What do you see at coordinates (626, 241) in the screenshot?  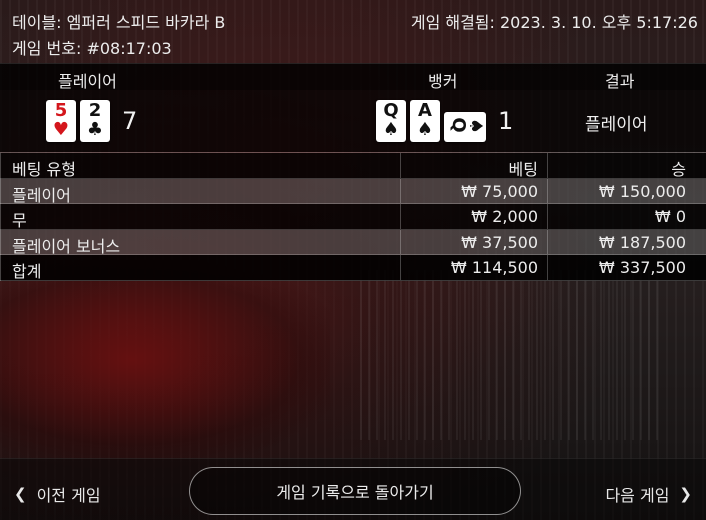 I see `win-amount: ₩ 187,500` at bounding box center [626, 241].